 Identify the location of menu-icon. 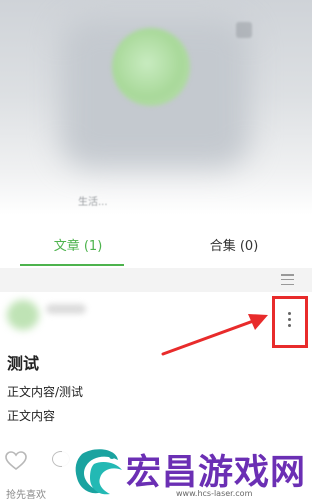
(287, 280).